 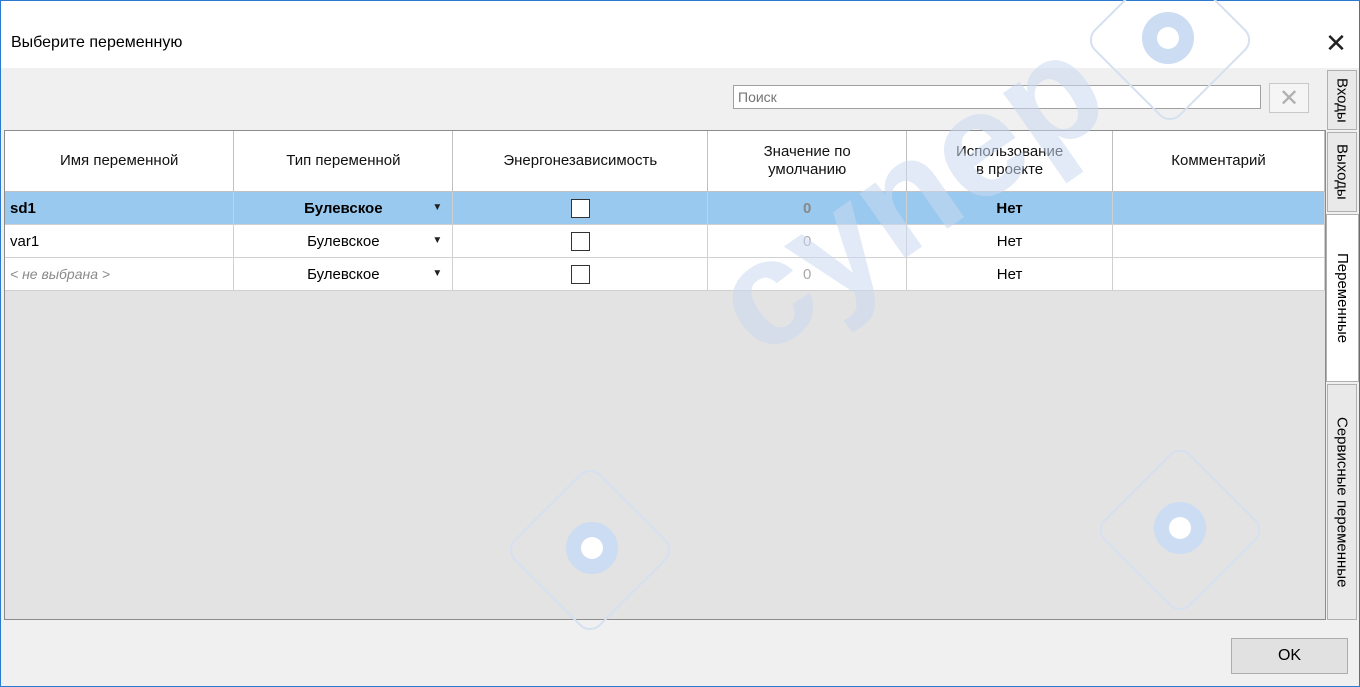 What do you see at coordinates (120, 241) in the screenshot?
I see `variable-name-cell: var1` at bounding box center [120, 241].